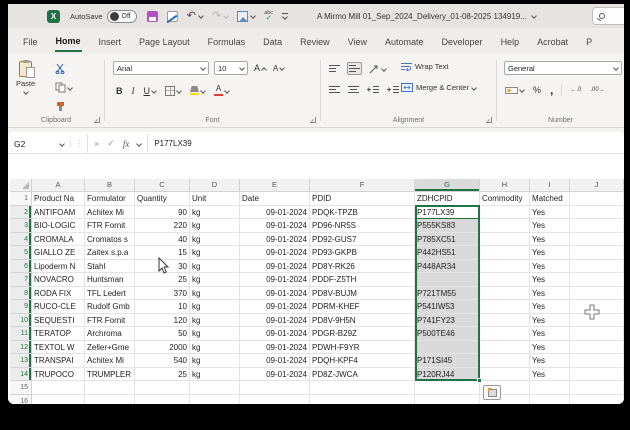  I want to click on top-align-button, so click(334, 68).